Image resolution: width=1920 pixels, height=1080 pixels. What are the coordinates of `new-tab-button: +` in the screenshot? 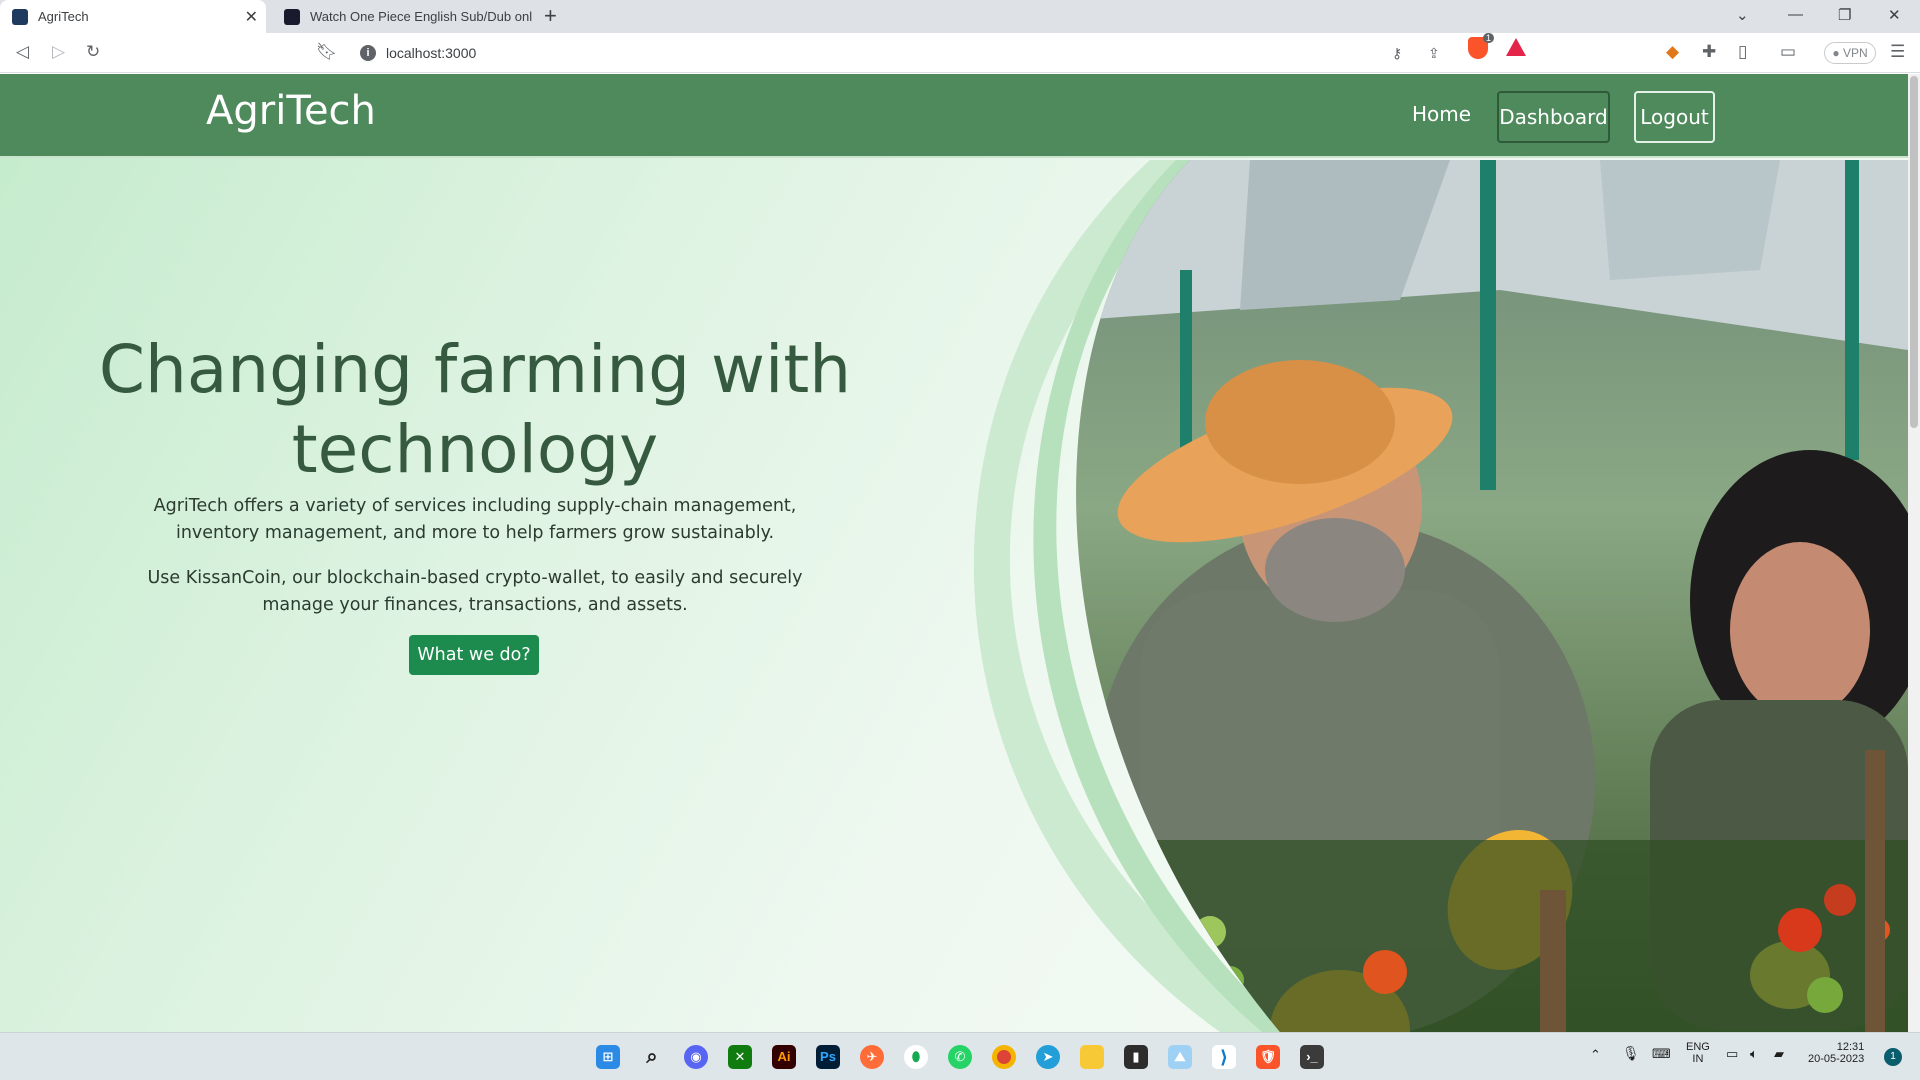 It's located at (550, 16).